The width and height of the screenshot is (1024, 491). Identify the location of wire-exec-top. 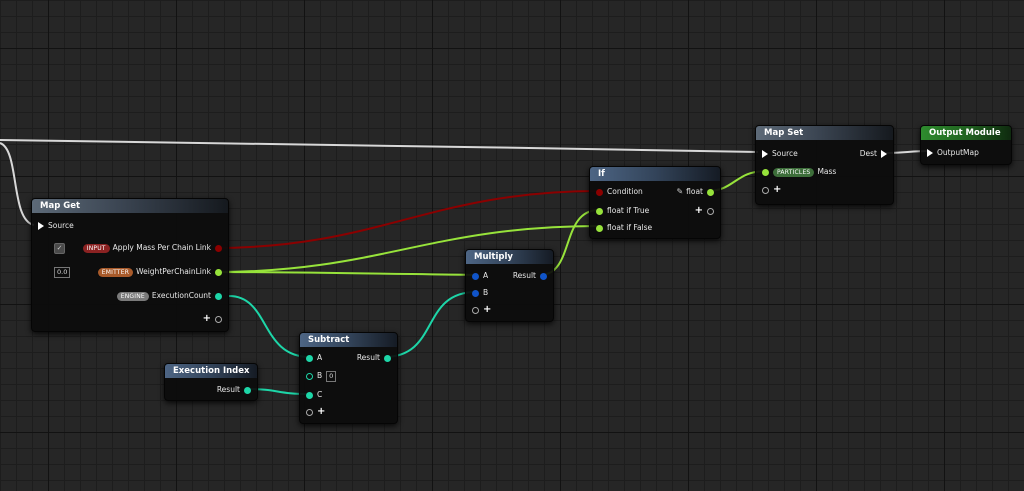
(379, 146).